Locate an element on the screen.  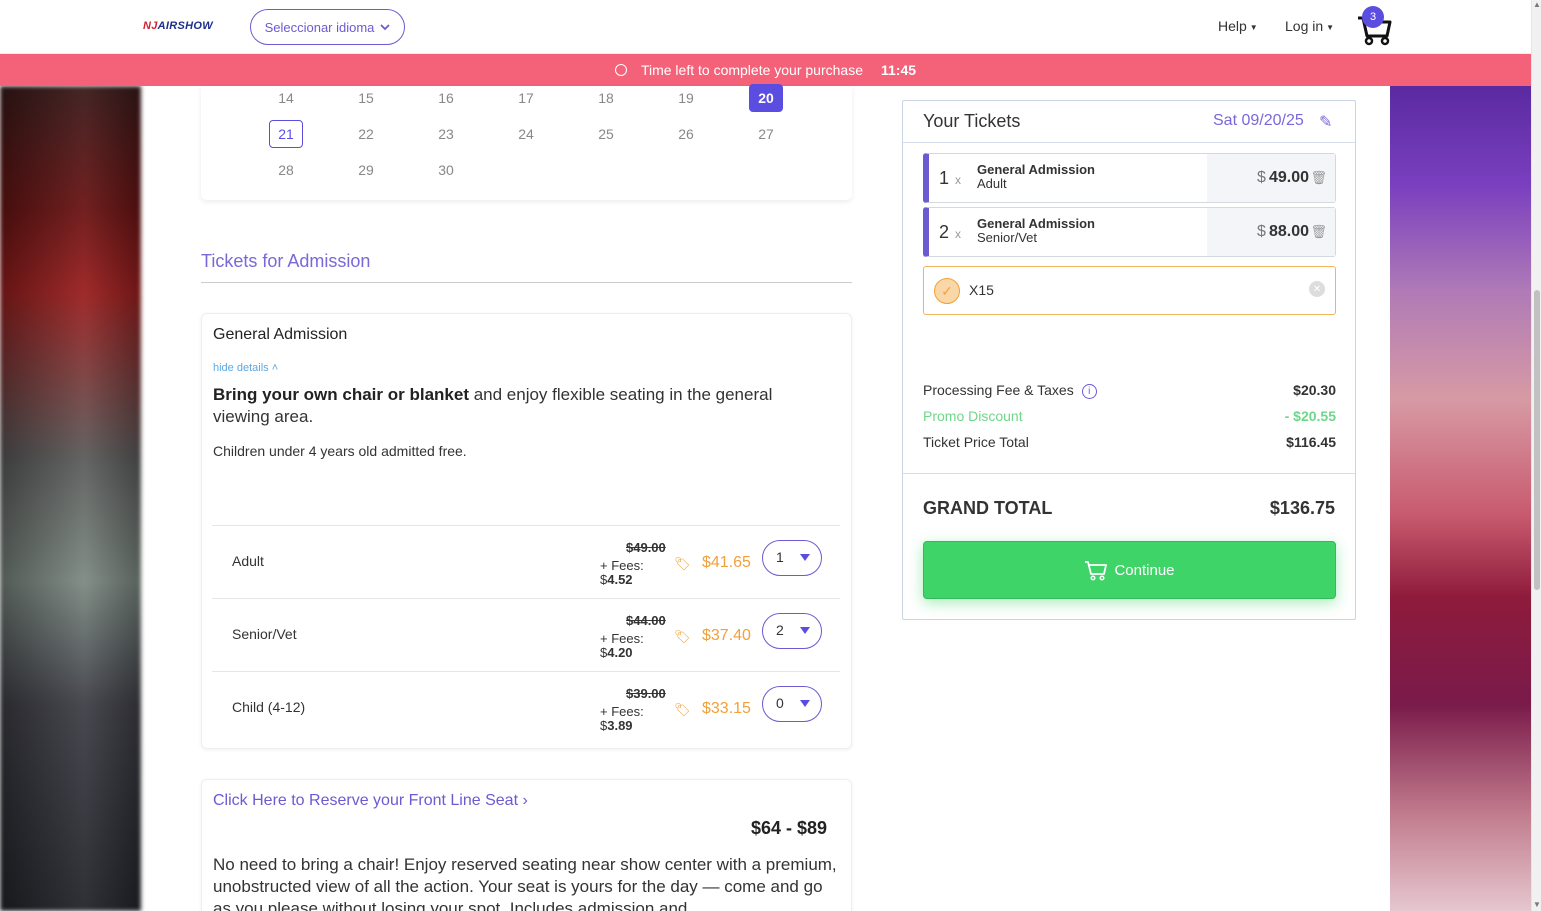
hide-details-link: hide details ˄ is located at coordinates (245, 368).